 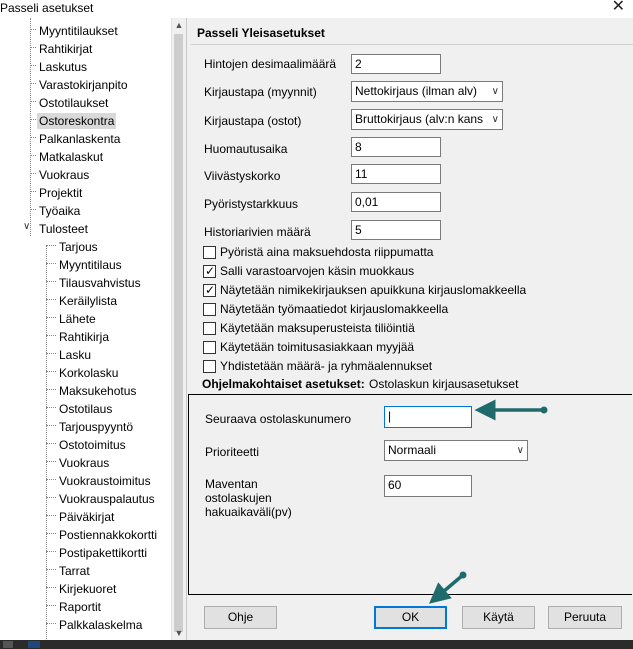 What do you see at coordinates (316, 644) in the screenshot?
I see `taskbar` at bounding box center [316, 644].